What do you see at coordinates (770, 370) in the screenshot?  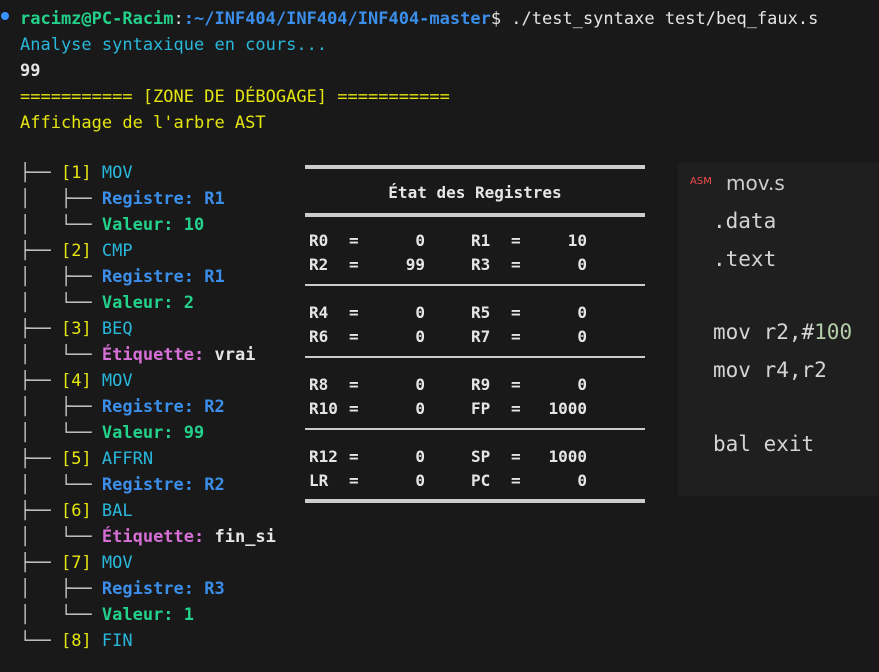 I see `code-line: mov r4,r2` at bounding box center [770, 370].